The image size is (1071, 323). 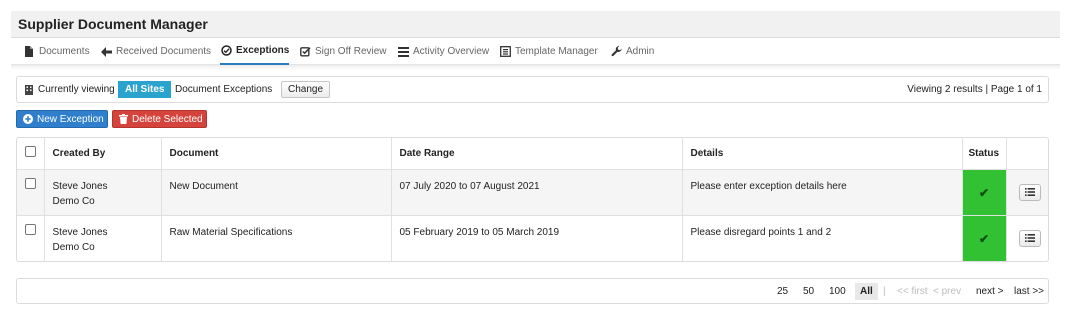 What do you see at coordinates (822, 238) in the screenshot?
I see `details-cell: Please disregard points 1 and 2` at bounding box center [822, 238].